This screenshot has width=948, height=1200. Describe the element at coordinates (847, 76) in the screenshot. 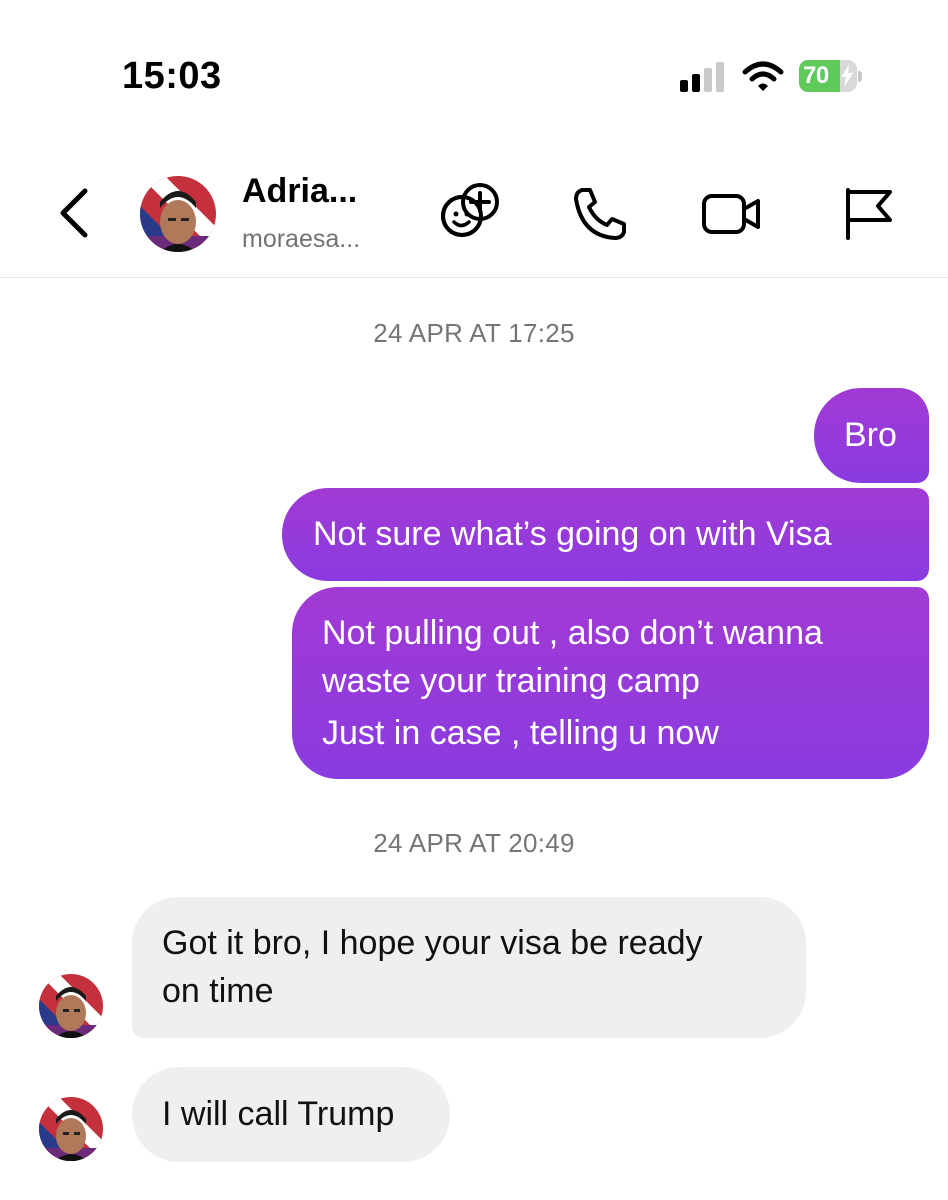

I see `charging-bolt-icon` at that location.